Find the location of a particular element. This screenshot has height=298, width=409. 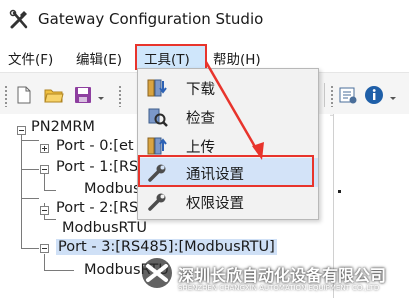

tools-menu-download-label: 下载 is located at coordinates (200, 90).